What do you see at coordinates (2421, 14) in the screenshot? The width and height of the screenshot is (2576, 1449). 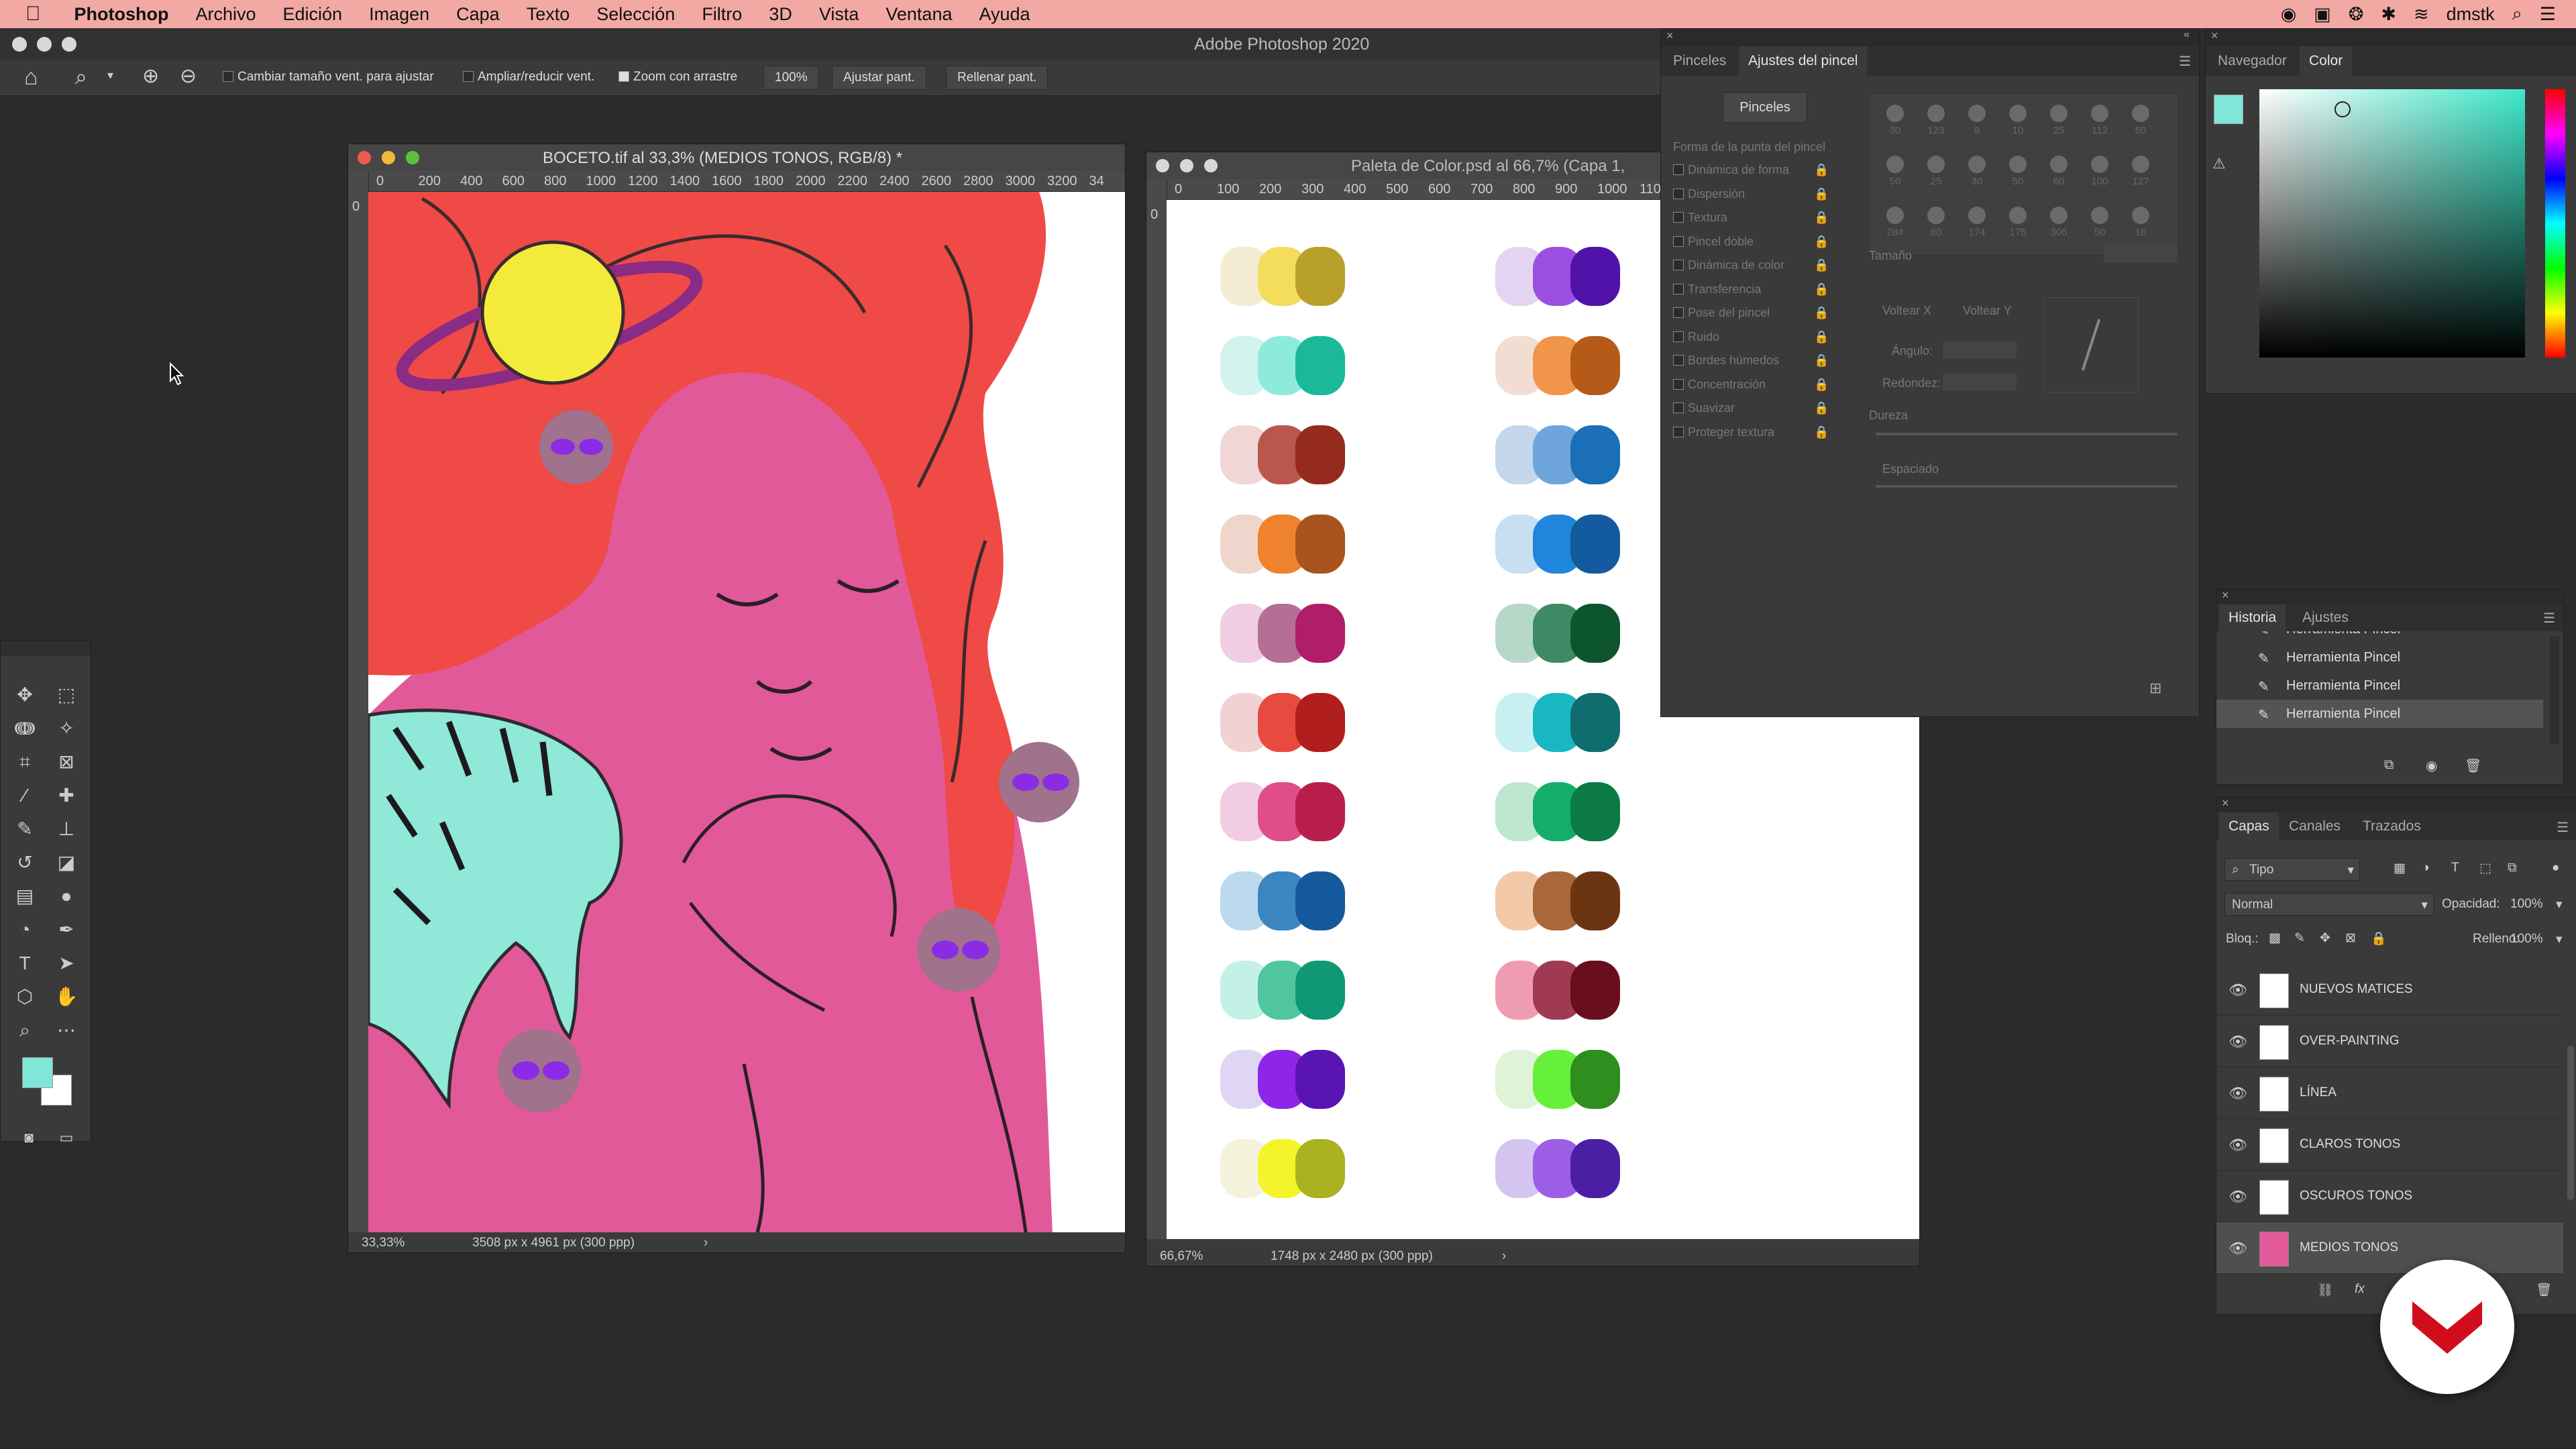 I see `wifi-icon: ≋` at bounding box center [2421, 14].